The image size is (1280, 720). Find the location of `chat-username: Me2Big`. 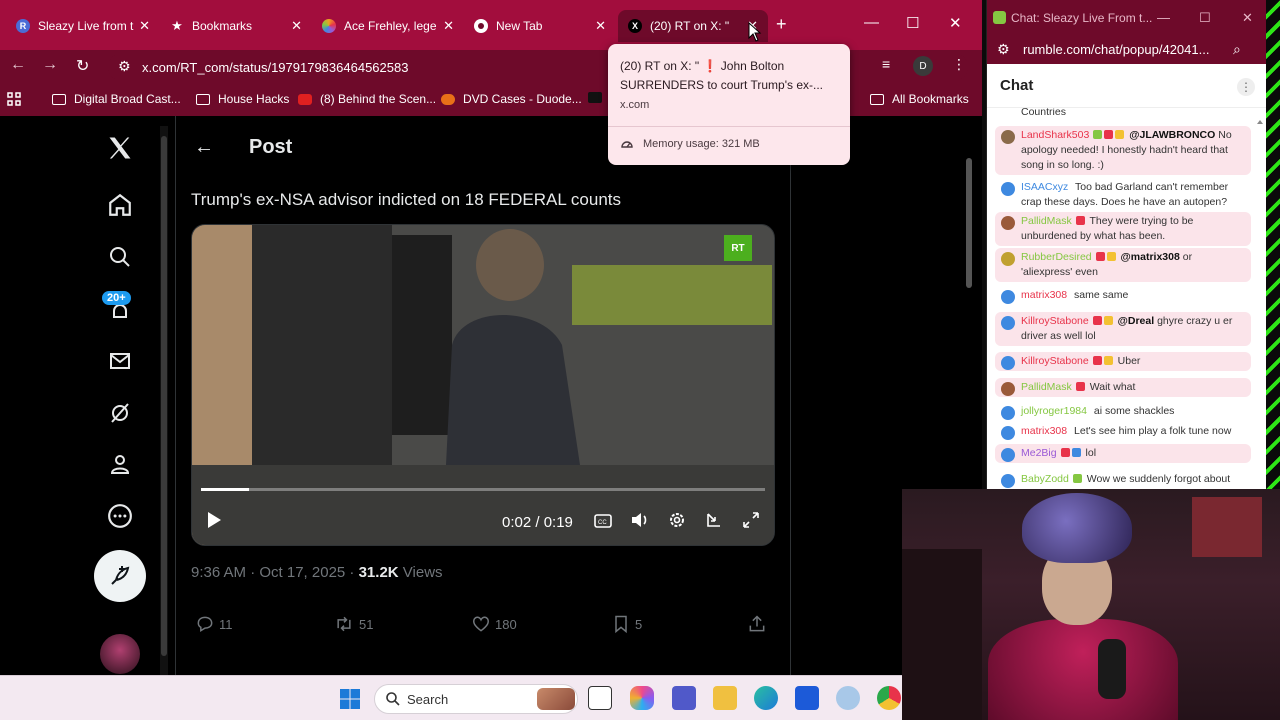

chat-username: Me2Big is located at coordinates (1039, 453).